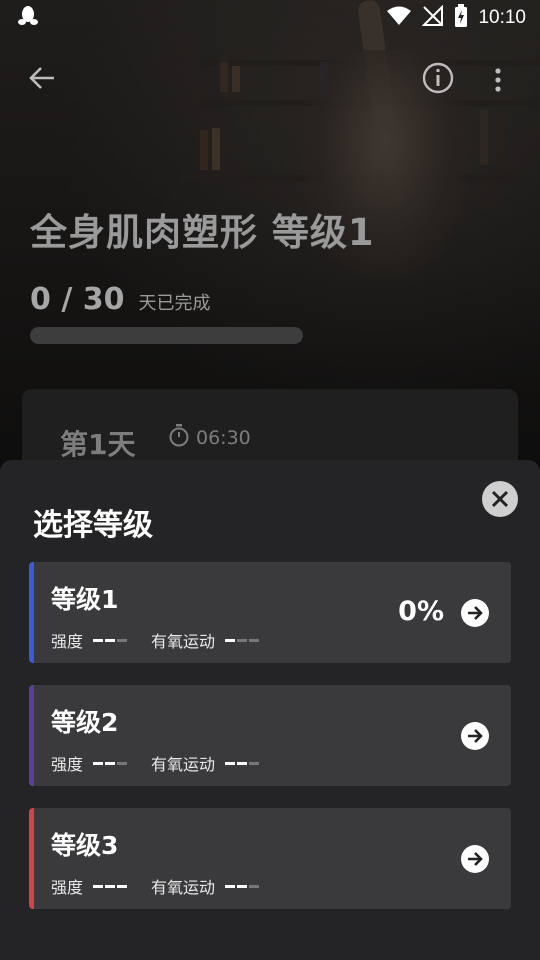 The height and width of the screenshot is (960, 540). What do you see at coordinates (93, 525) in the screenshot?
I see `sheet-title: 选择等级` at bounding box center [93, 525].